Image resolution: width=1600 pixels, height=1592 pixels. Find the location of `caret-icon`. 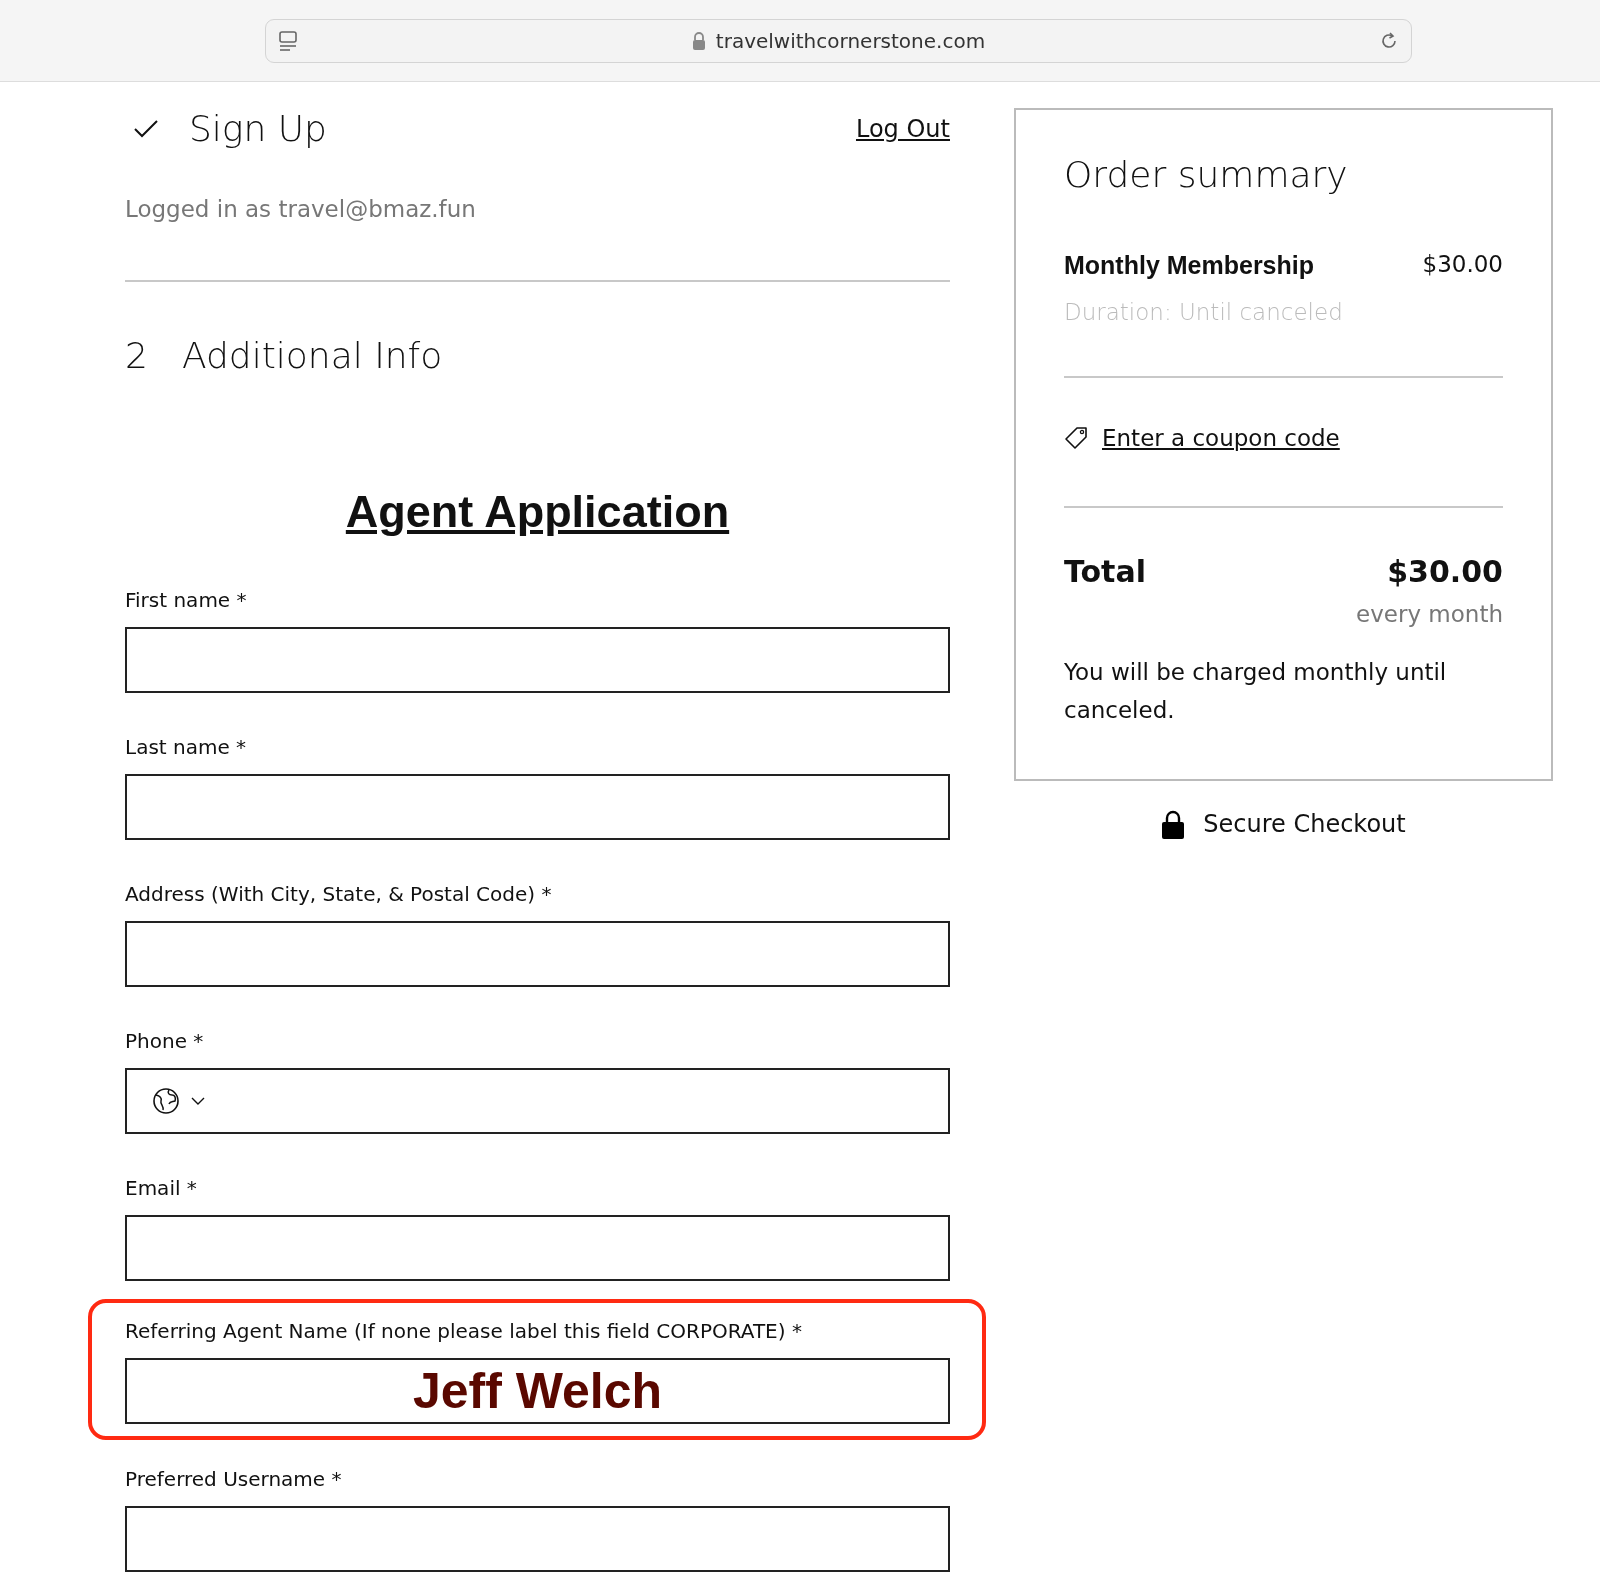

caret-icon is located at coordinates (198, 1101).